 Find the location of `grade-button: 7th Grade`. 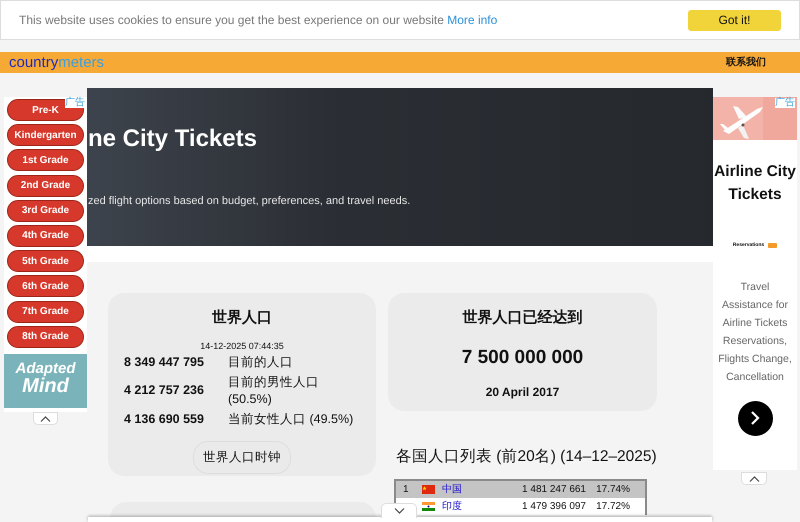

grade-button: 7th Grade is located at coordinates (45, 311).